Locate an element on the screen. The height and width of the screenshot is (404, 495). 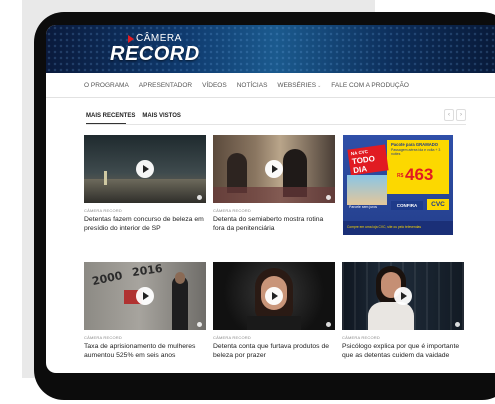
ad-badge: NA CVC TODO DIA is located at coordinates (368, 160).